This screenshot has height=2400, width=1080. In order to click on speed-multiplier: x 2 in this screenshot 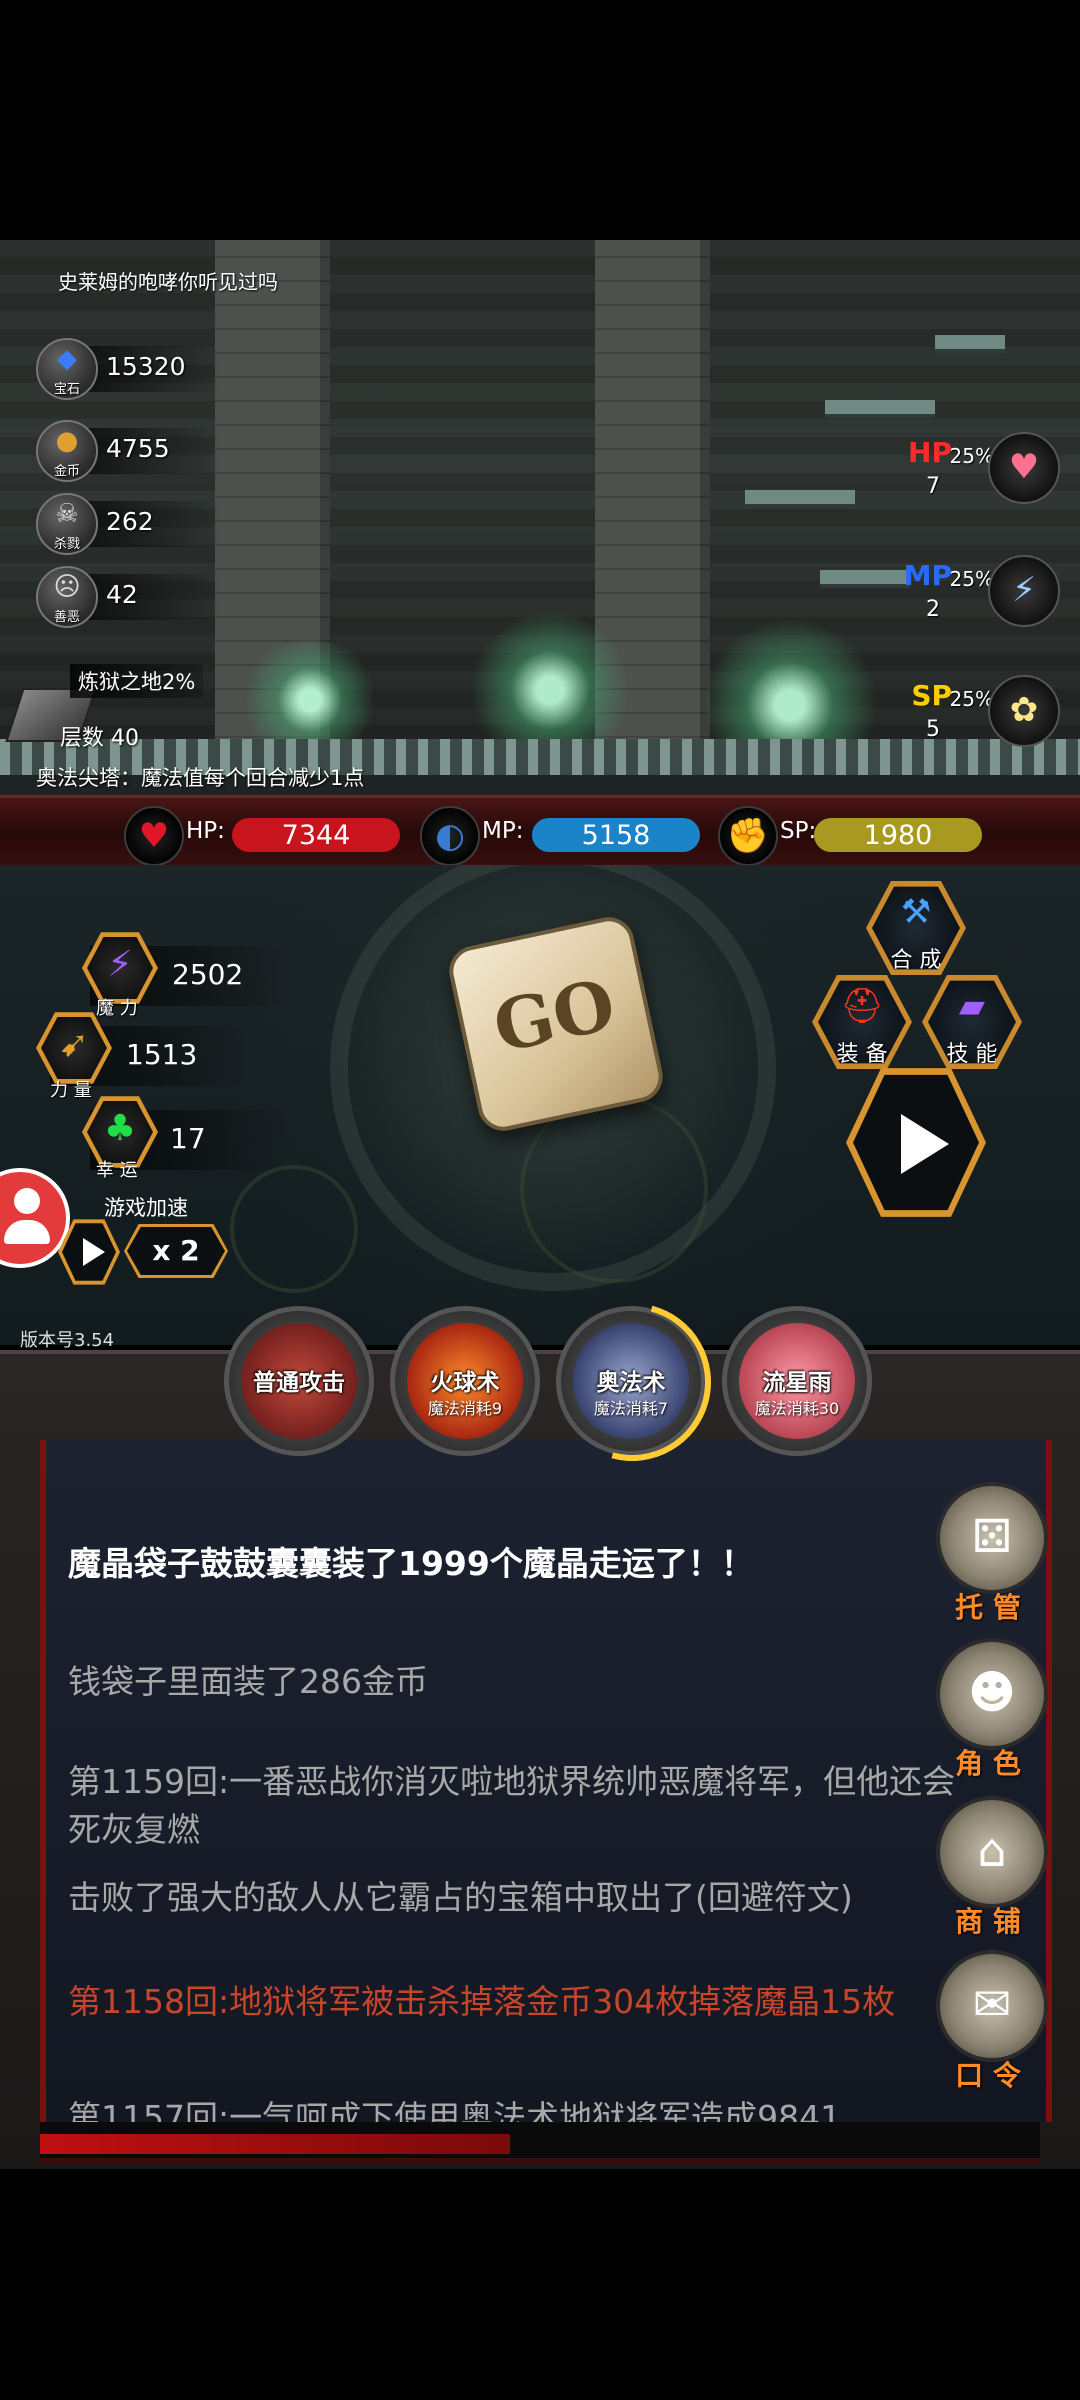, I will do `click(176, 1251)`.